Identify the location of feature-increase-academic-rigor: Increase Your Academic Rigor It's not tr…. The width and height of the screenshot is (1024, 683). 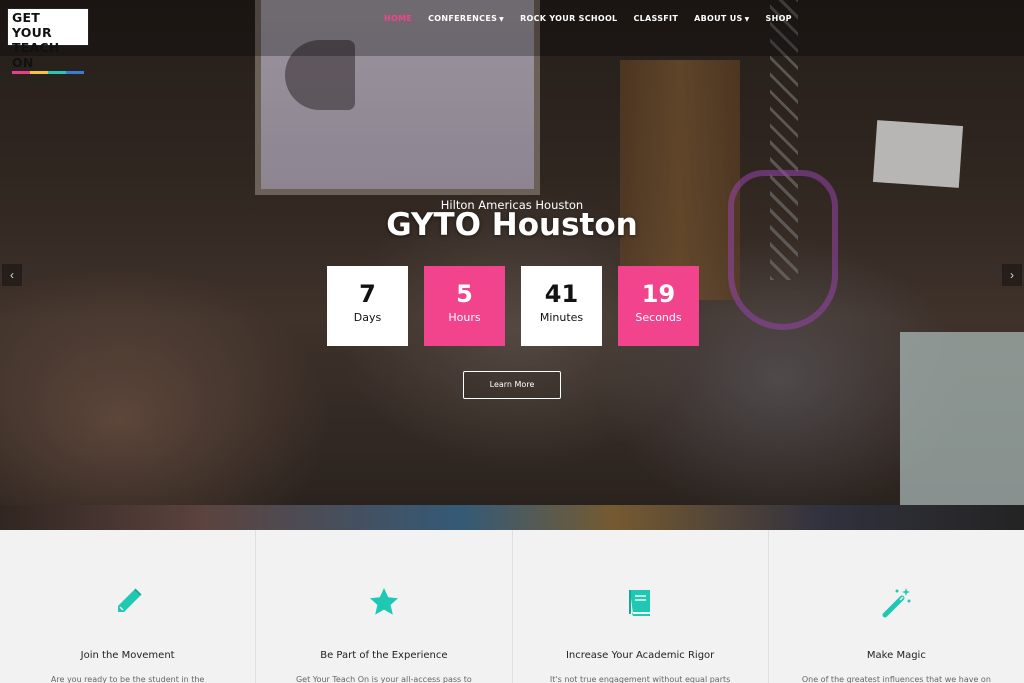
(641, 606).